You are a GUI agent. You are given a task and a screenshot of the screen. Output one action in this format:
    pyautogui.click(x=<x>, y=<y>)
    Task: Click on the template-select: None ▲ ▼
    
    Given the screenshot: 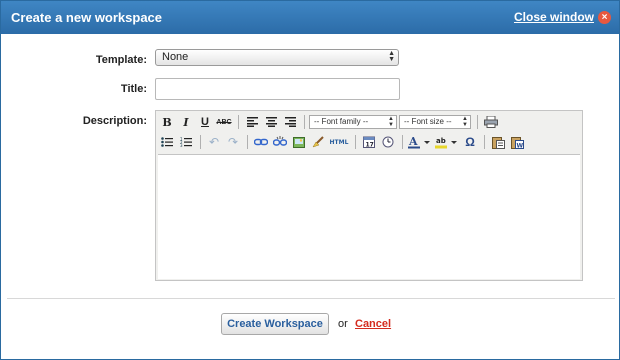 What is the action you would take?
    pyautogui.click(x=277, y=57)
    